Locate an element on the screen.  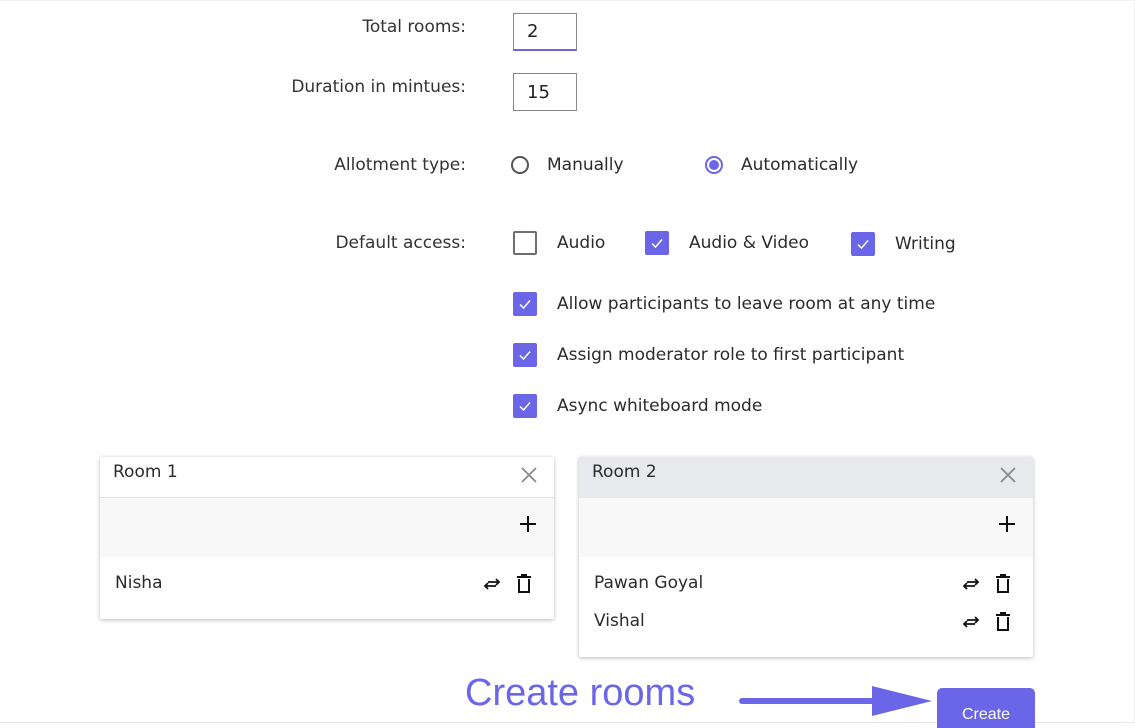
arrow-icon is located at coordinates (835, 701).